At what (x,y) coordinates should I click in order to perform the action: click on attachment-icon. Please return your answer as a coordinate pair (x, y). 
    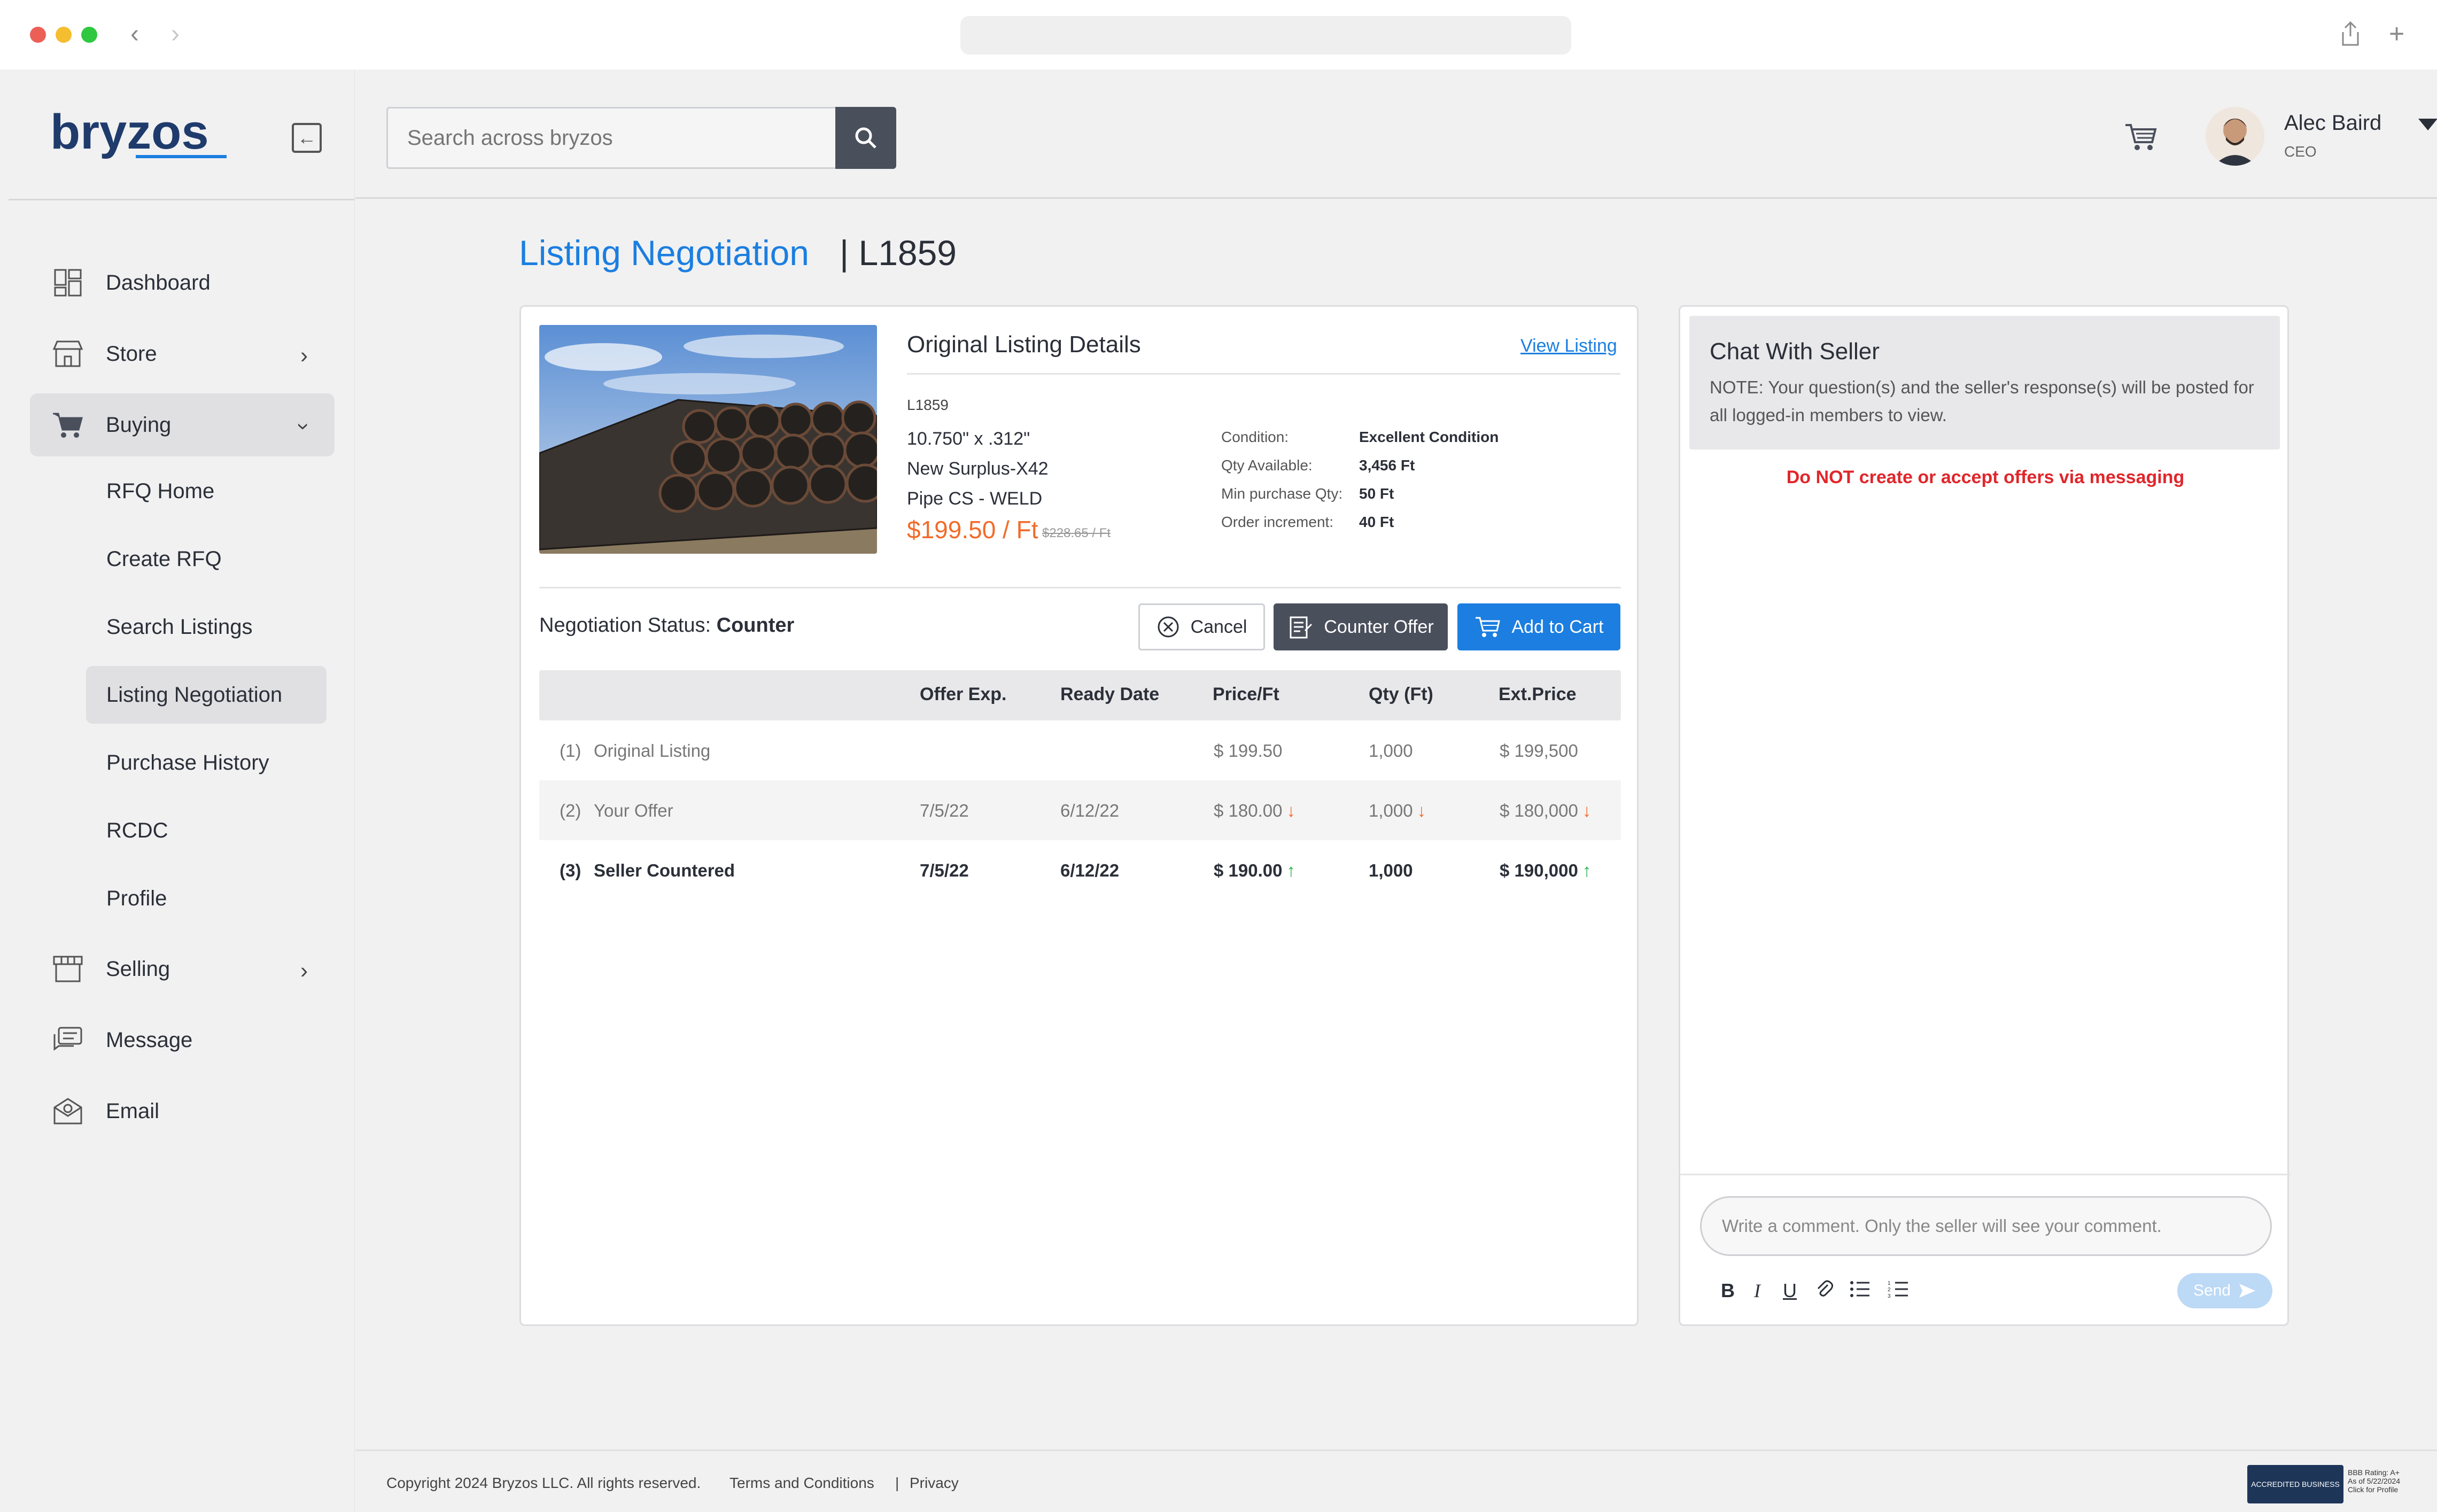
    Looking at the image, I should click on (1824, 1292).